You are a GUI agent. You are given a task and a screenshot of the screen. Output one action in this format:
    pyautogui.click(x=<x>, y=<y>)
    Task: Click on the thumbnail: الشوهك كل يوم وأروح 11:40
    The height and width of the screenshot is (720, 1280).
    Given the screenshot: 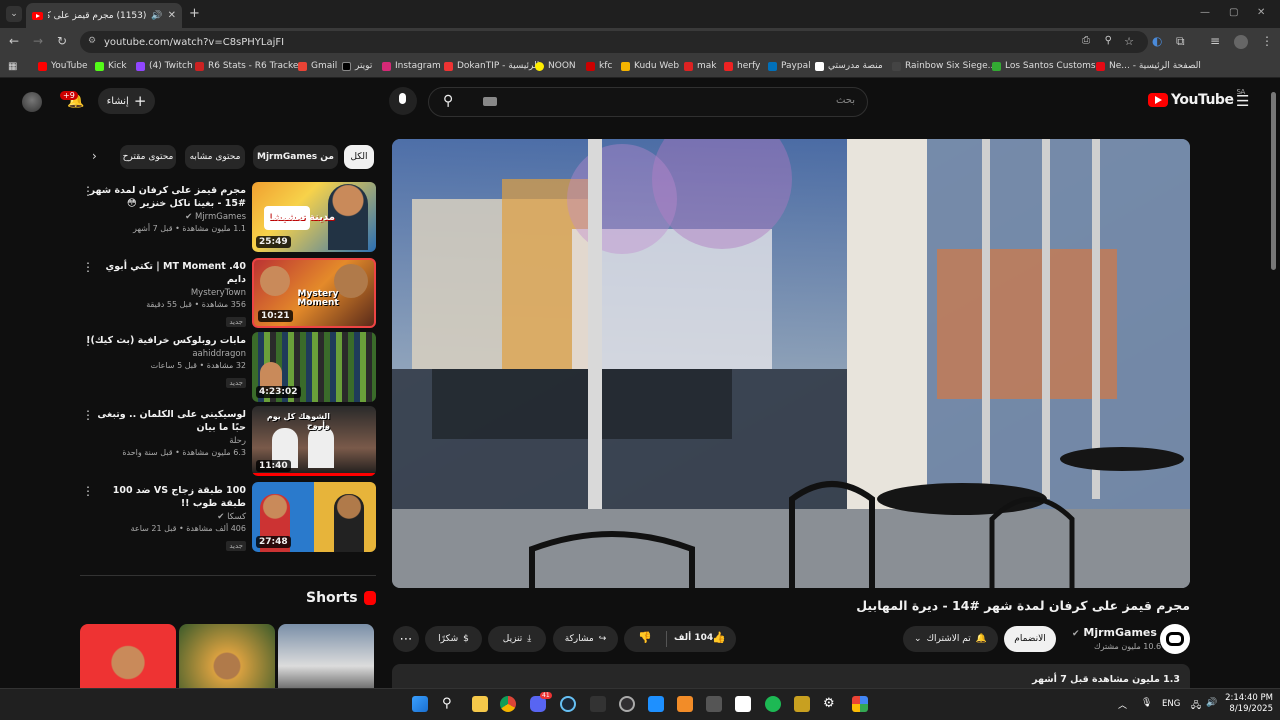 What is the action you would take?
    pyautogui.click(x=314, y=441)
    